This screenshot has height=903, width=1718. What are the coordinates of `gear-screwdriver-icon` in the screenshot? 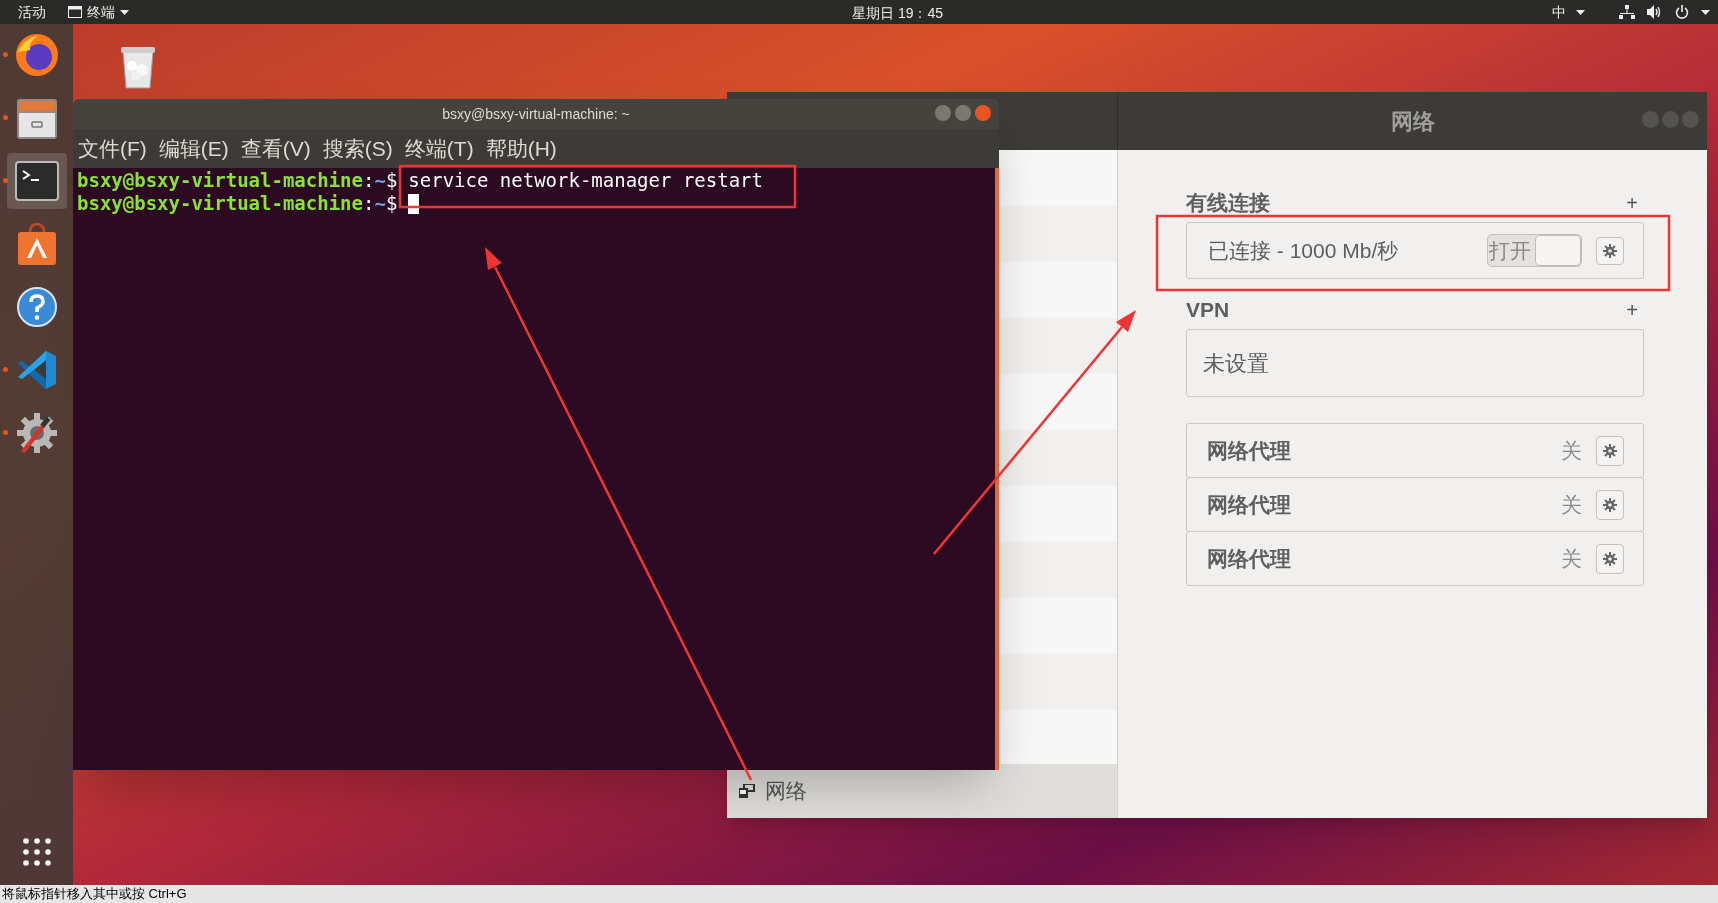 It's located at (36, 433).